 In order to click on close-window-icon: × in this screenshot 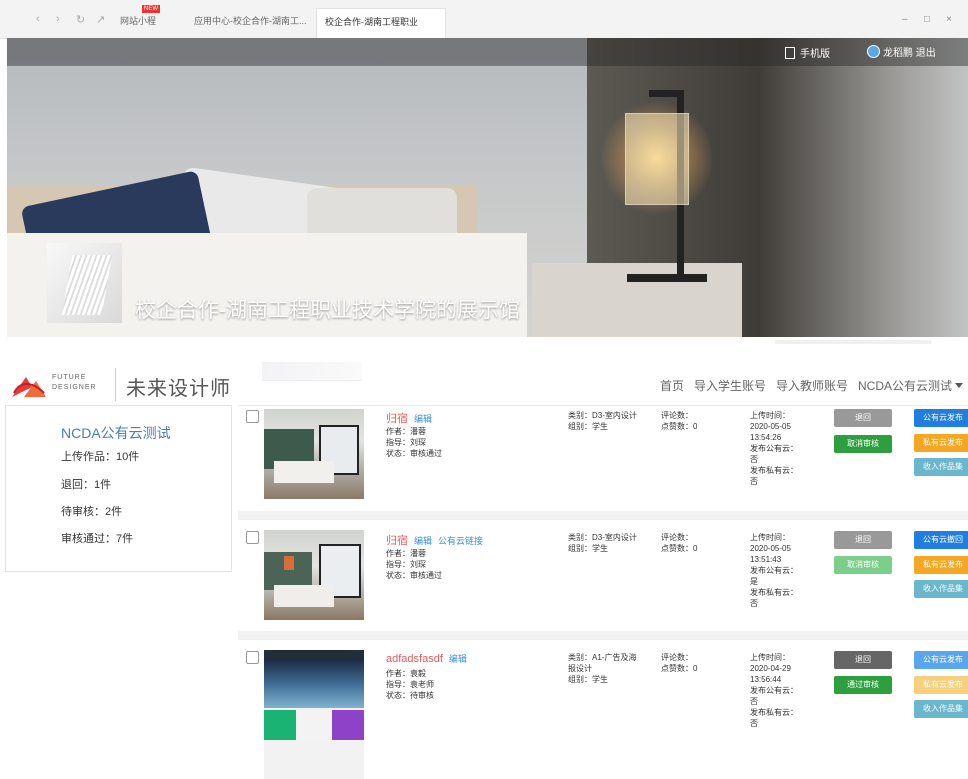, I will do `click(949, 19)`.